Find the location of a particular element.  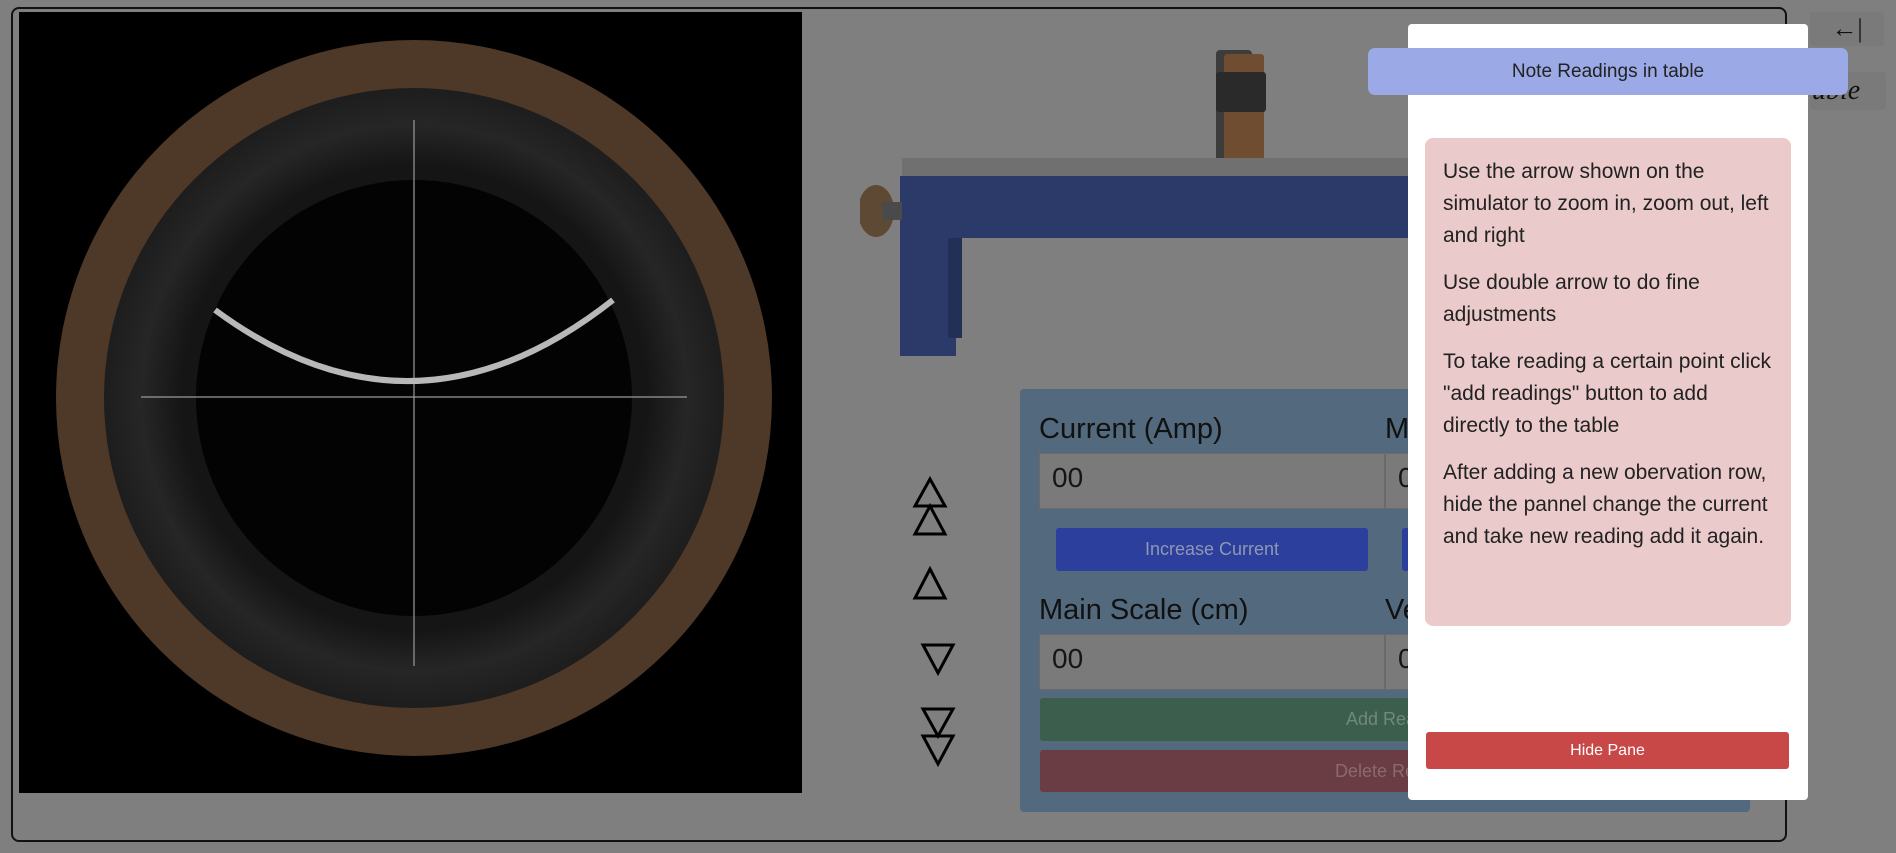

main-scale-label: Main Scale (cm) is located at coordinates (1144, 610).